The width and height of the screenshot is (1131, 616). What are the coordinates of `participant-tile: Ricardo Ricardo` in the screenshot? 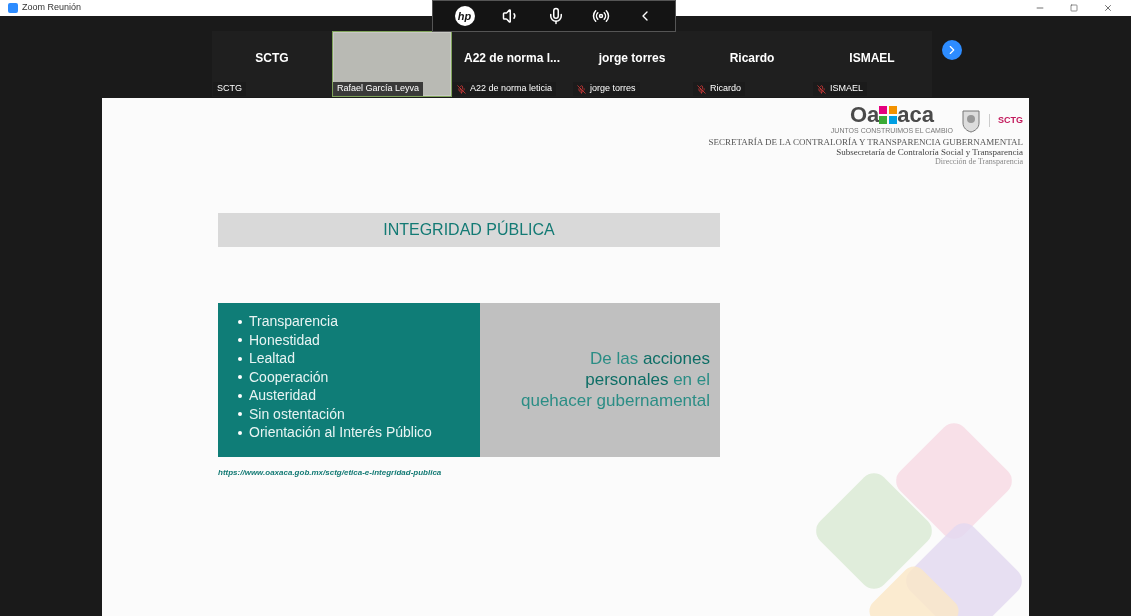 It's located at (752, 64).